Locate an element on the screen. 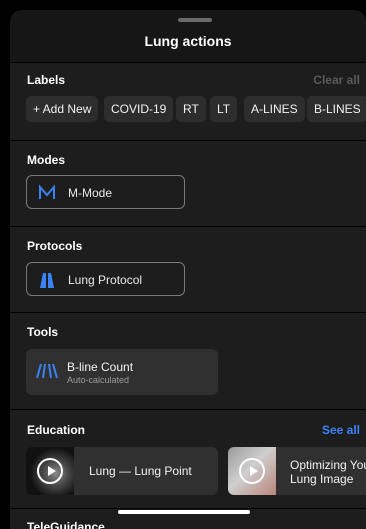  chip-add-new: + Add New is located at coordinates (62, 109).